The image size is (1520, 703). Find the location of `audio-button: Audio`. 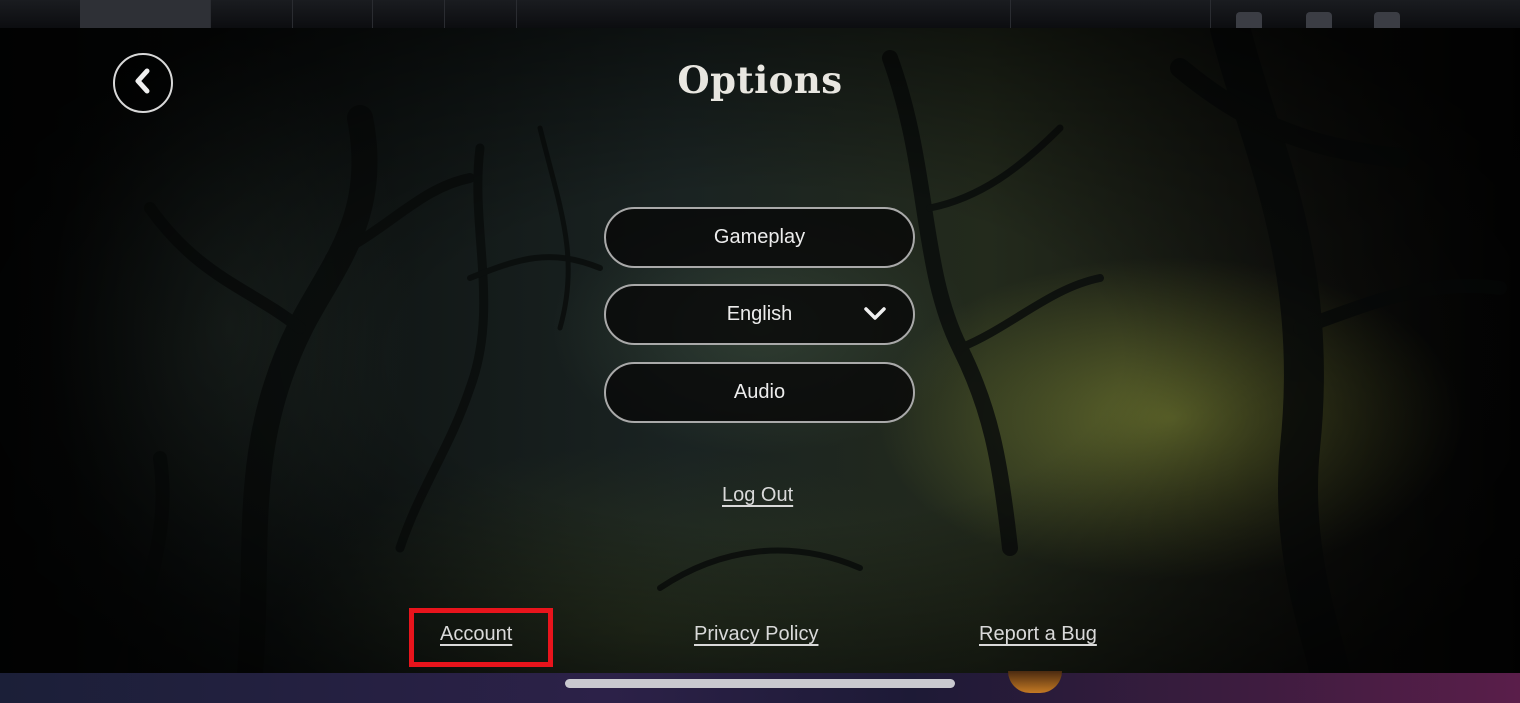

audio-button: Audio is located at coordinates (759, 392).